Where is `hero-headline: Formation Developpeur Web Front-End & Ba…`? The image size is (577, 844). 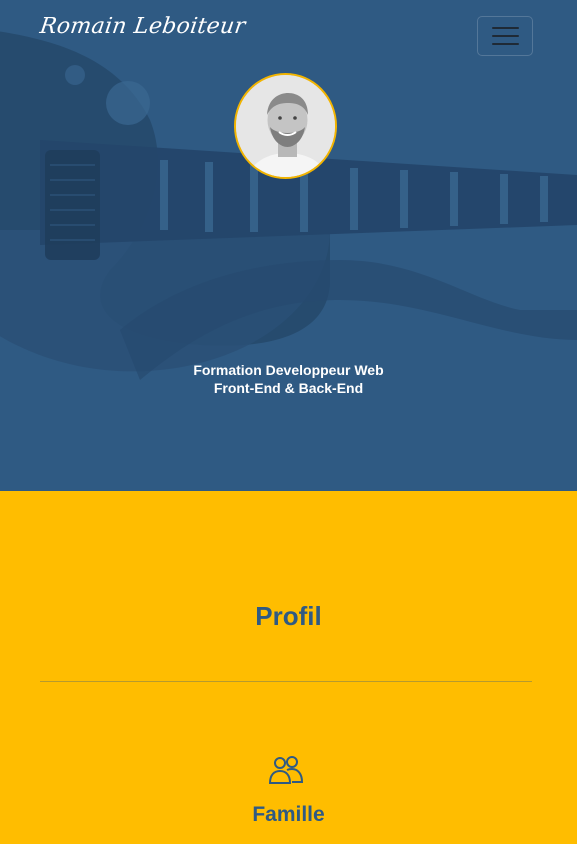
hero-headline: Formation Developpeur Web Front-End & Ba… is located at coordinates (288, 379).